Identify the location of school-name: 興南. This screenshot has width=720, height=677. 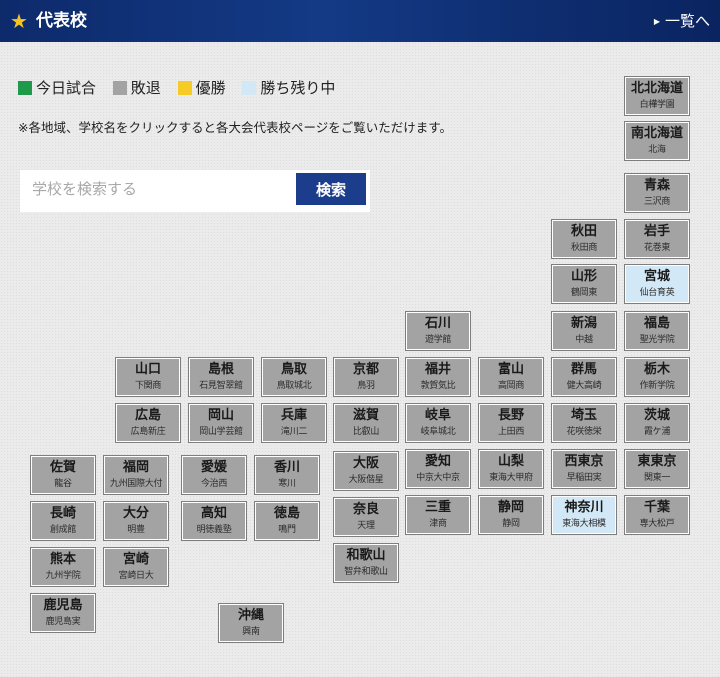
(251, 632).